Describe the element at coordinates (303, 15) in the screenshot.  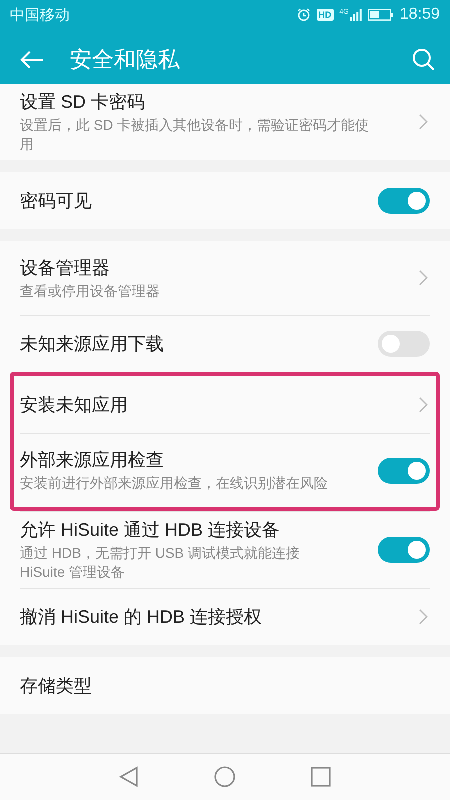
I see `alarm-icon` at that location.